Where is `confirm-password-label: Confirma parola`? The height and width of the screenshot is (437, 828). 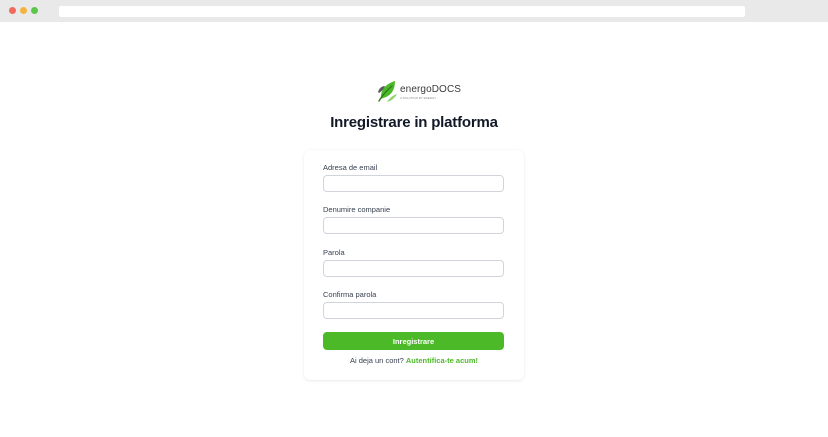 confirm-password-label: Confirma parola is located at coordinates (350, 294).